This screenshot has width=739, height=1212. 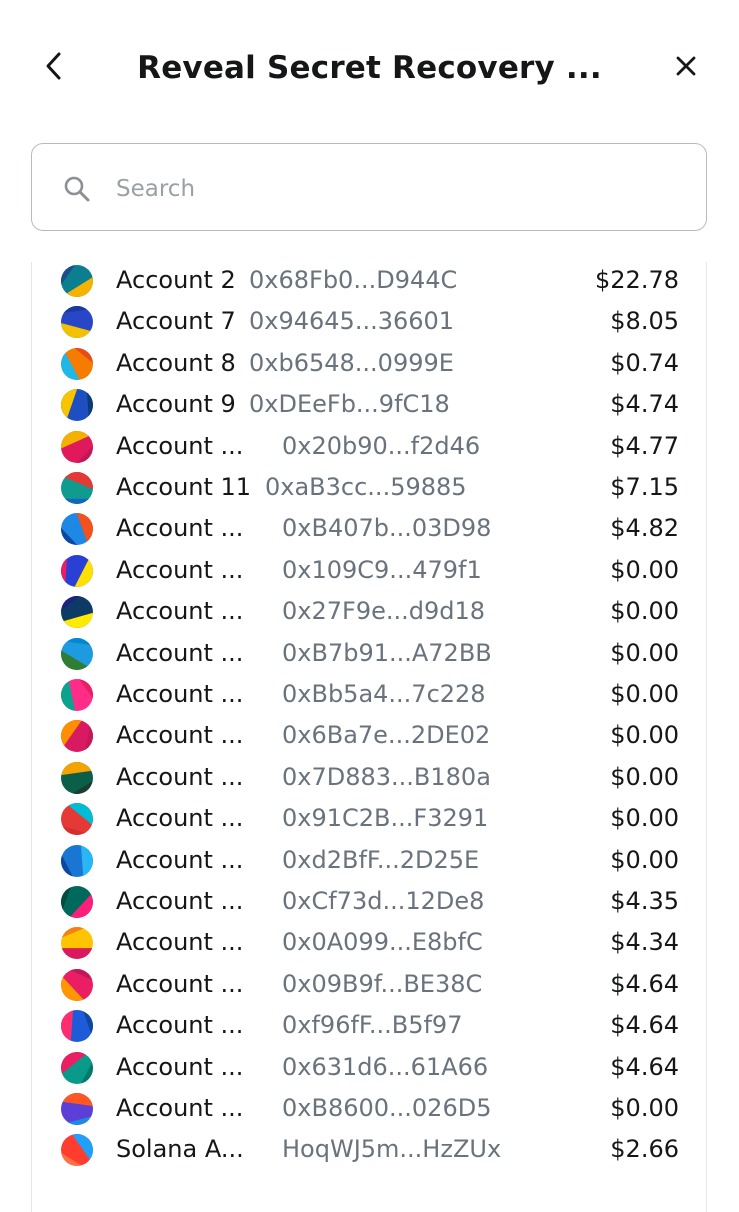 I want to click on account-address: 0xf96fF...B5f97, so click(x=372, y=1025).